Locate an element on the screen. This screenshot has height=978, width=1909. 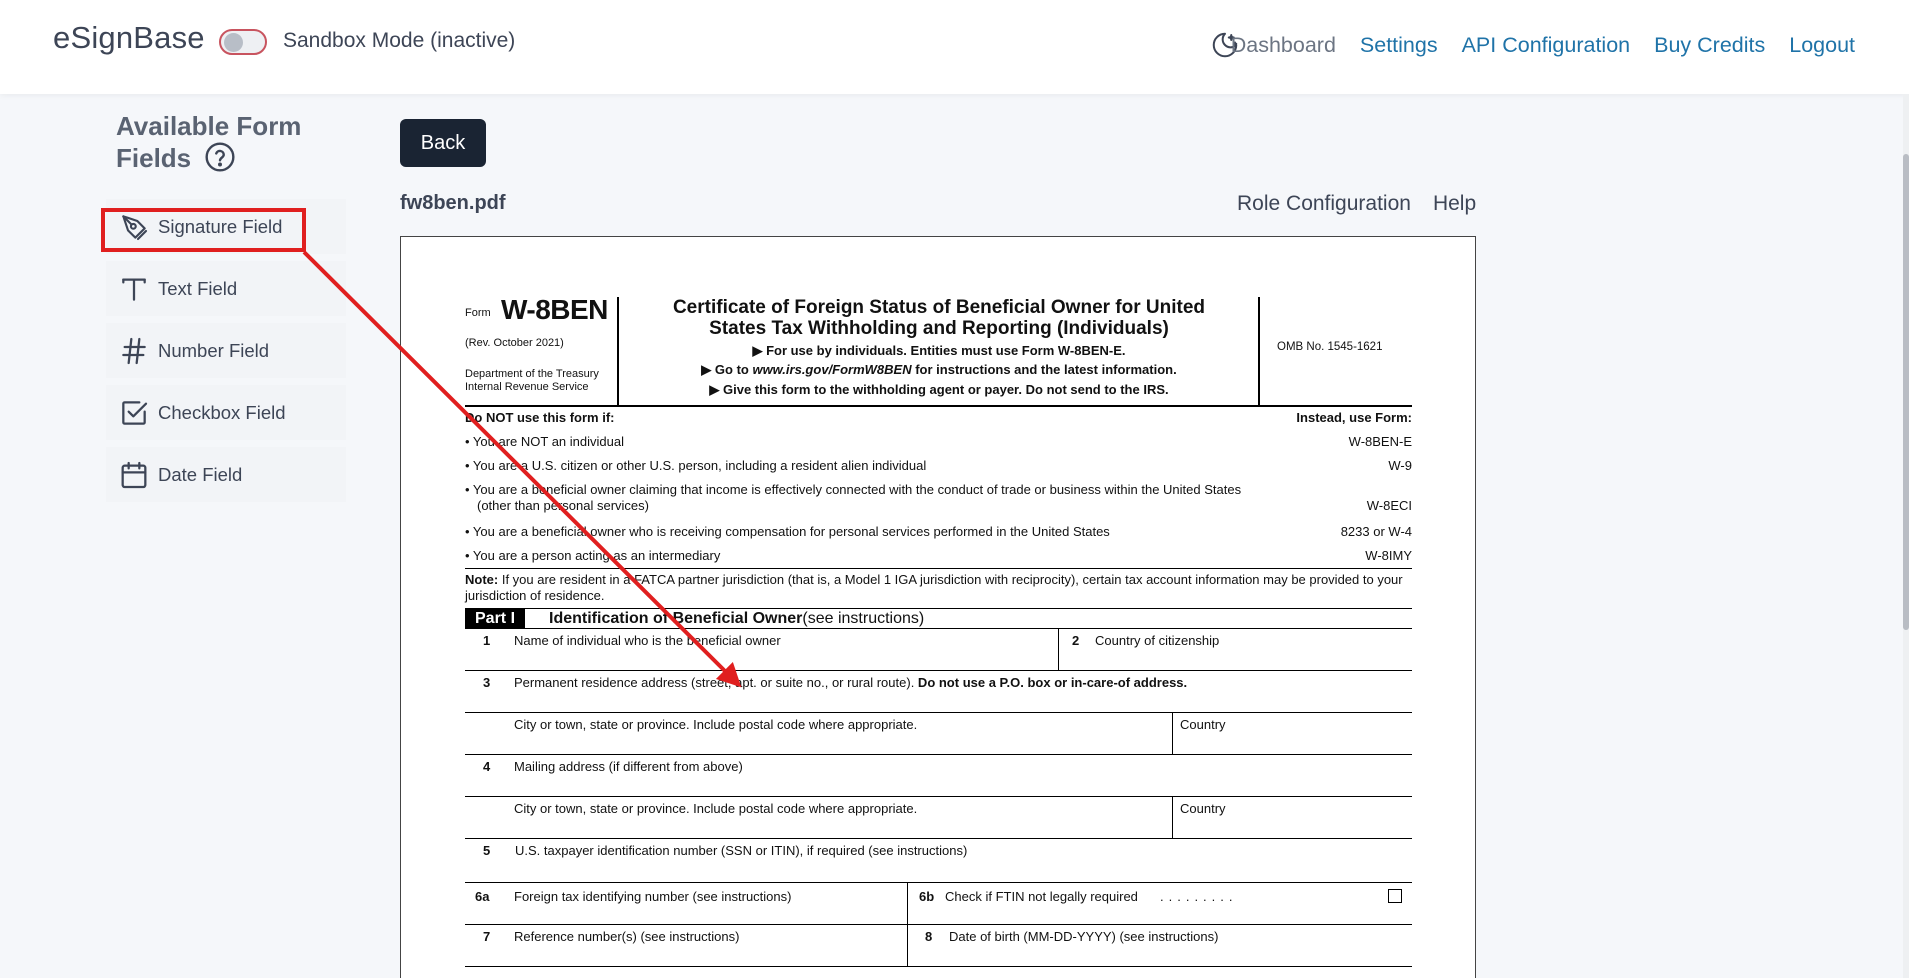
bullet-form: W-8BEN-E is located at coordinates (1380, 441).